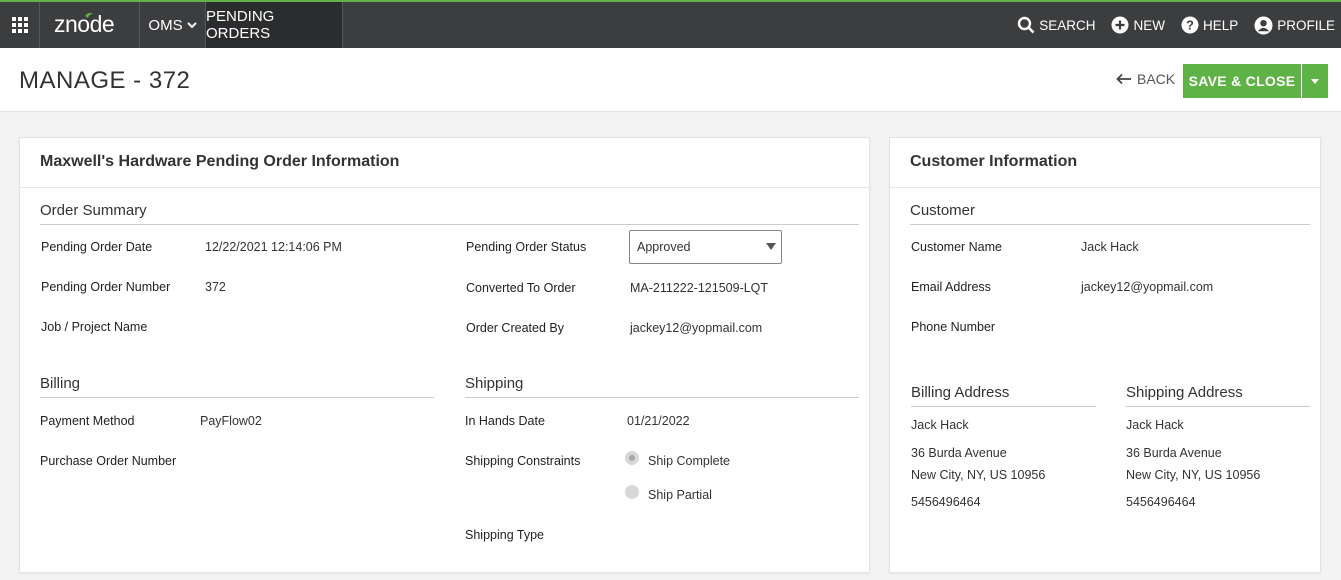 The image size is (1341, 580). Describe the element at coordinates (165, 25) in the screenshot. I see `nav-oms-label: OMS` at that location.